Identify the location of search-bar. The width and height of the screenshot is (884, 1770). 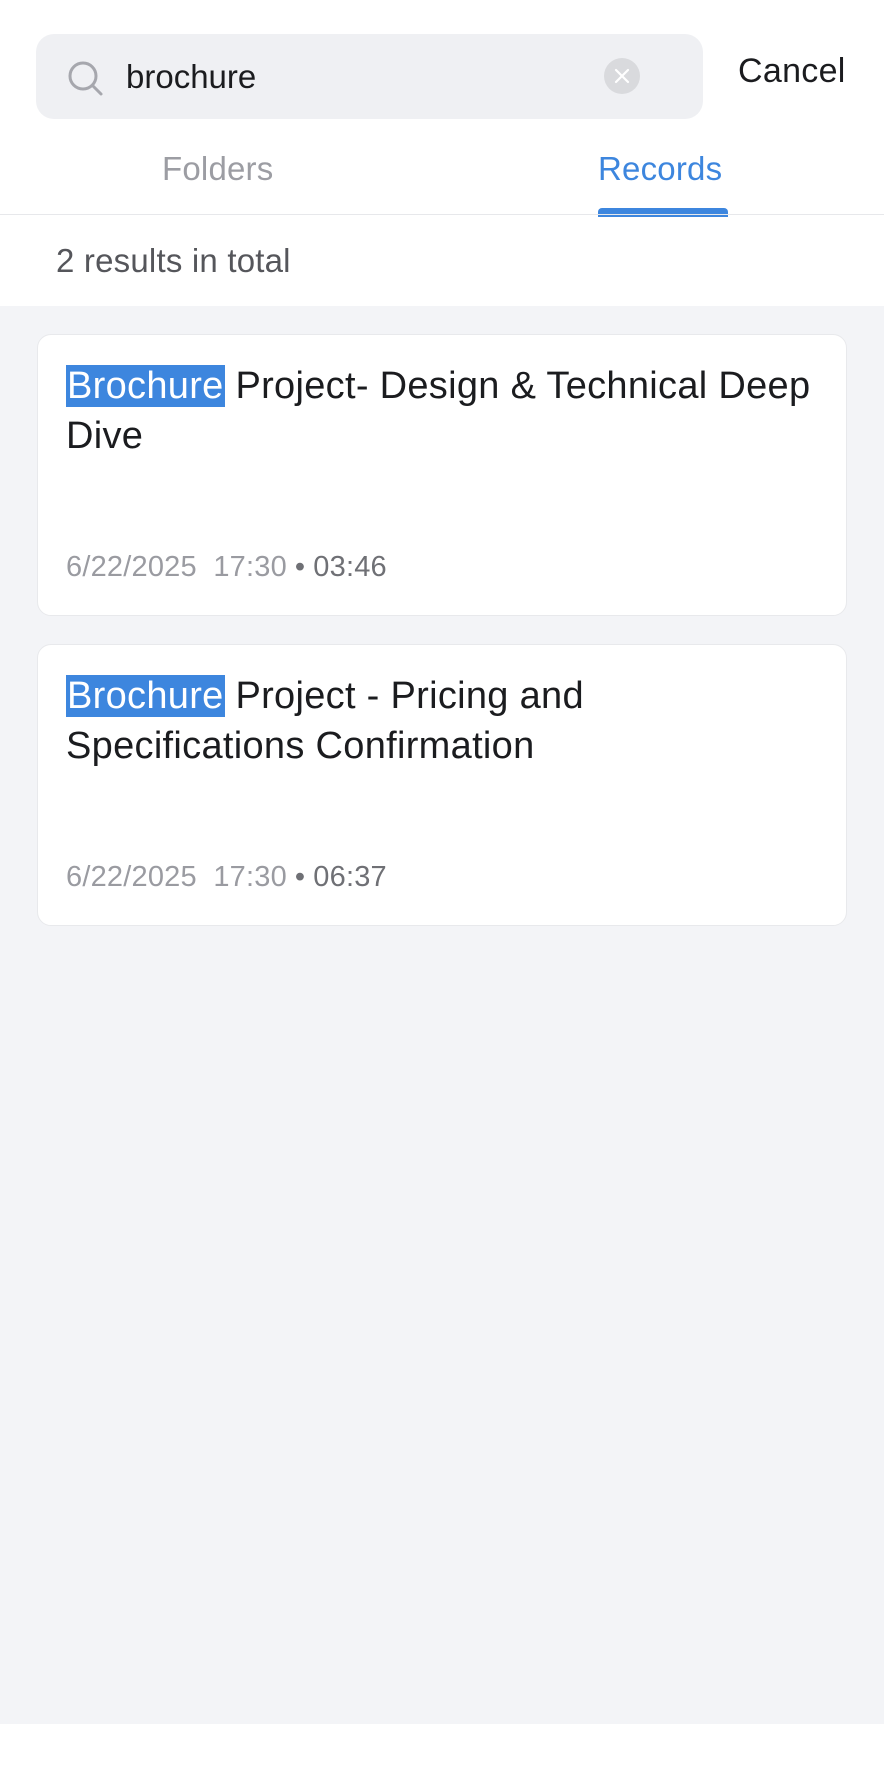
(369, 76).